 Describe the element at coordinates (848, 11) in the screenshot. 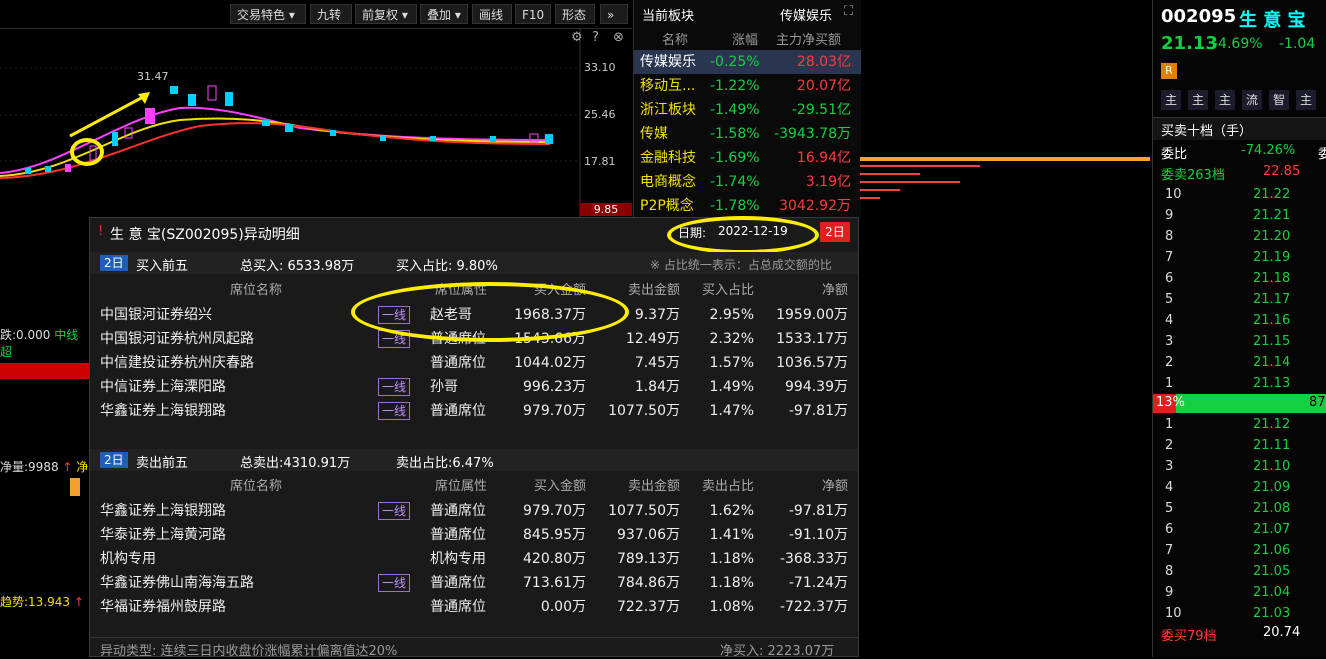

I see `expand-icon: ⛶` at that location.